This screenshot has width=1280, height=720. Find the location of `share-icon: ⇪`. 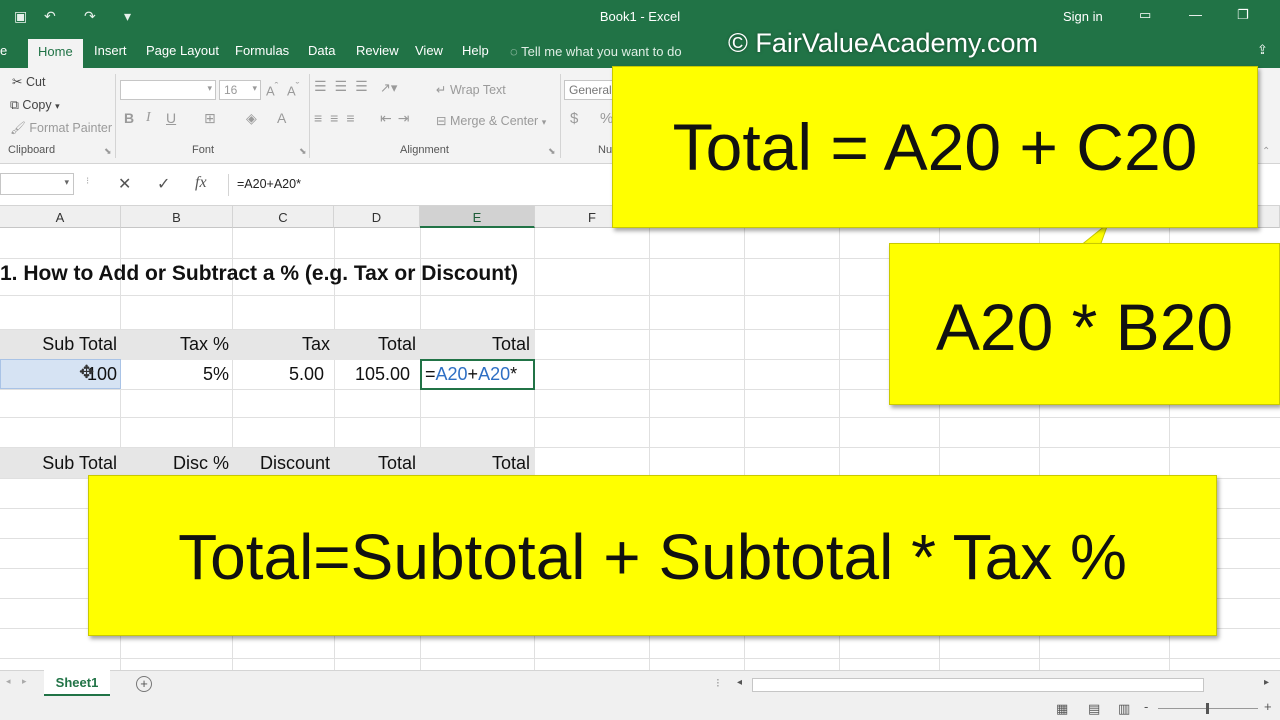

share-icon: ⇪ is located at coordinates (1262, 50).